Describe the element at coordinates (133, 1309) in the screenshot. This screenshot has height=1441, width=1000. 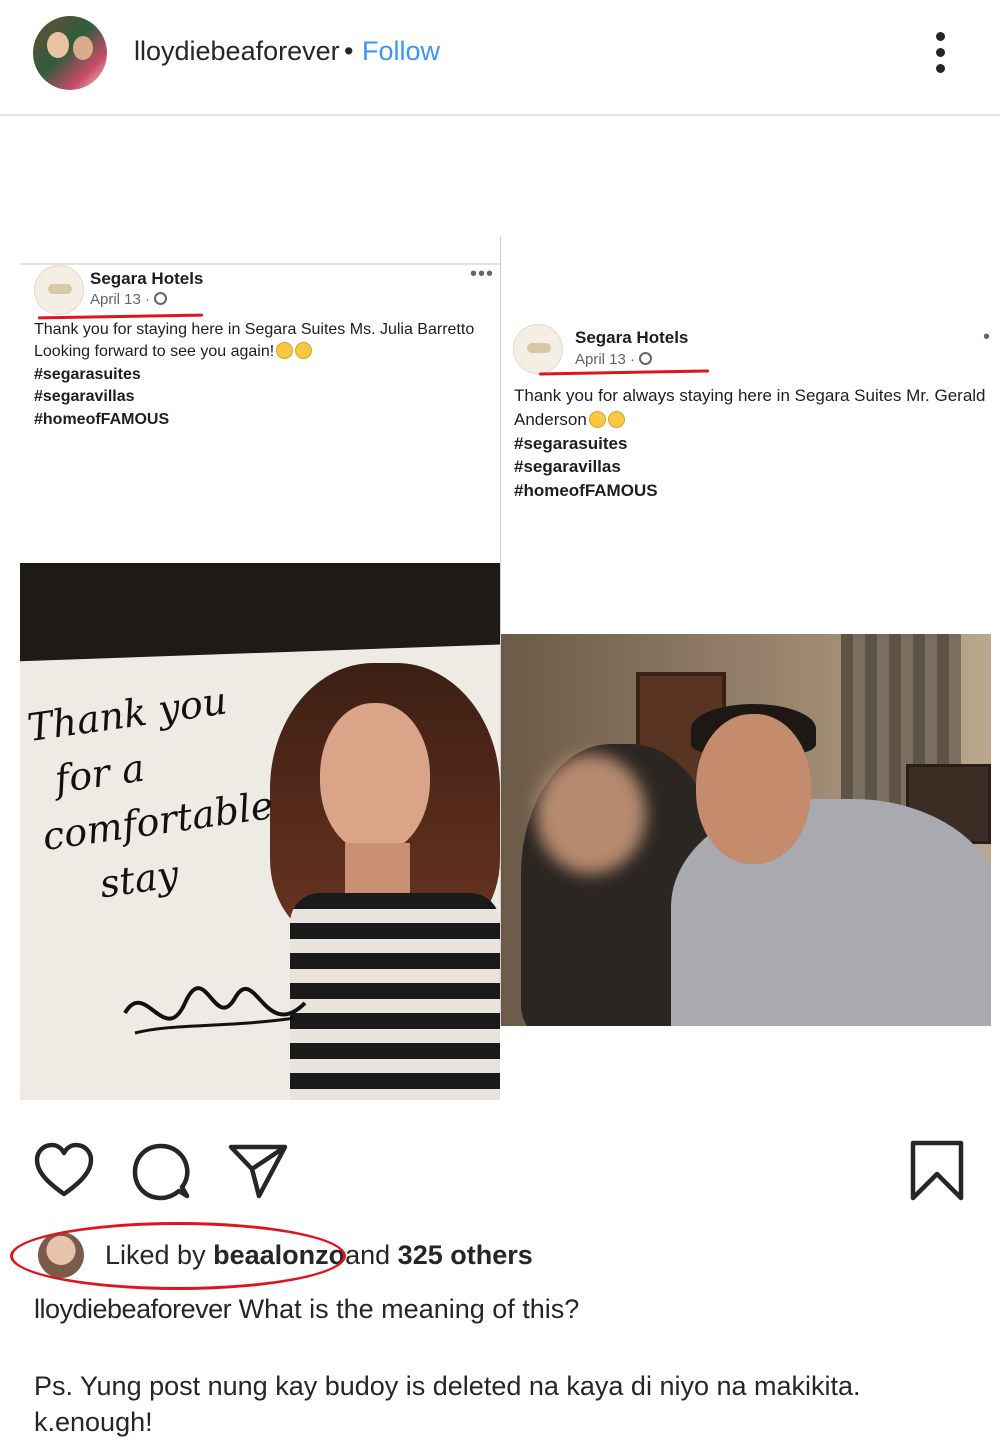
I see `caption-username: lloydiebeaforever` at that location.